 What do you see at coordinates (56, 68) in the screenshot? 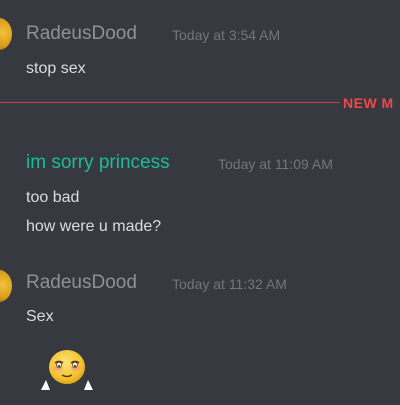
I see `message-text: stop sex` at bounding box center [56, 68].